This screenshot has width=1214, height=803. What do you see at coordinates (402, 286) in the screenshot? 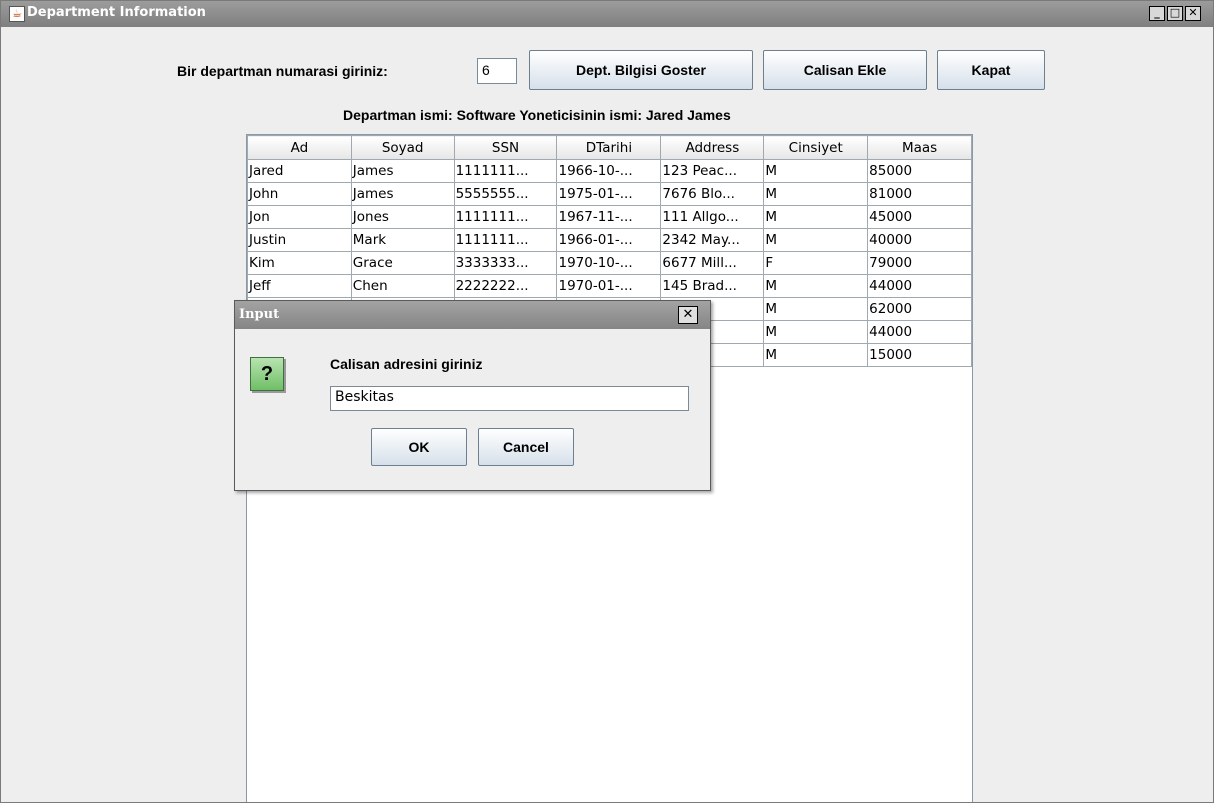
I see `table-cell: Chen` at bounding box center [402, 286].